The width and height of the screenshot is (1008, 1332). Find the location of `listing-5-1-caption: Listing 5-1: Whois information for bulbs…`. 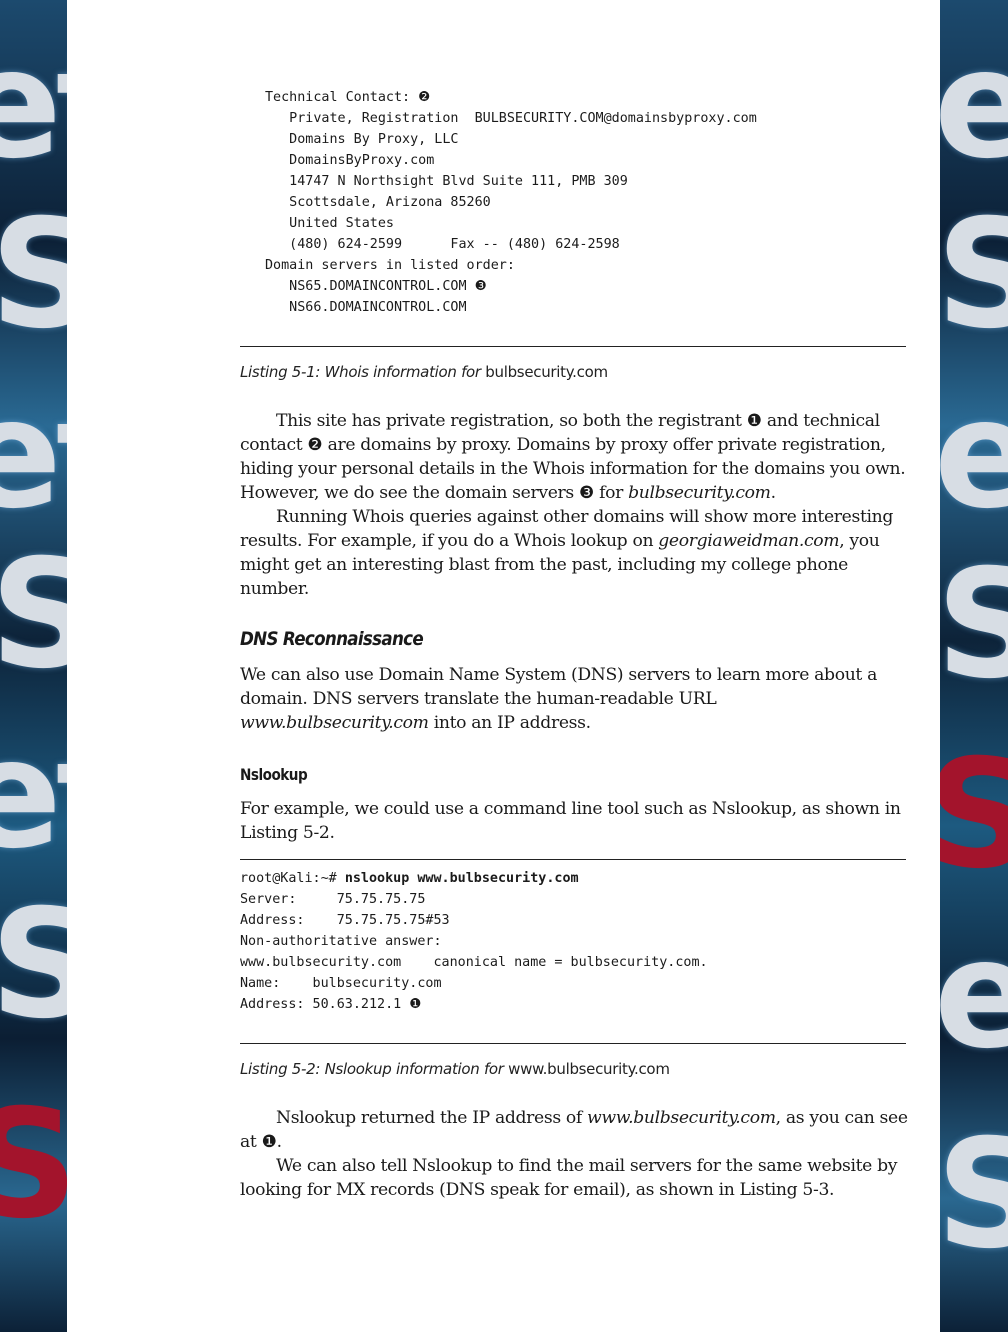

listing-5-1-caption: Listing 5-1: Whois information for bulbs… is located at coordinates (424, 372).